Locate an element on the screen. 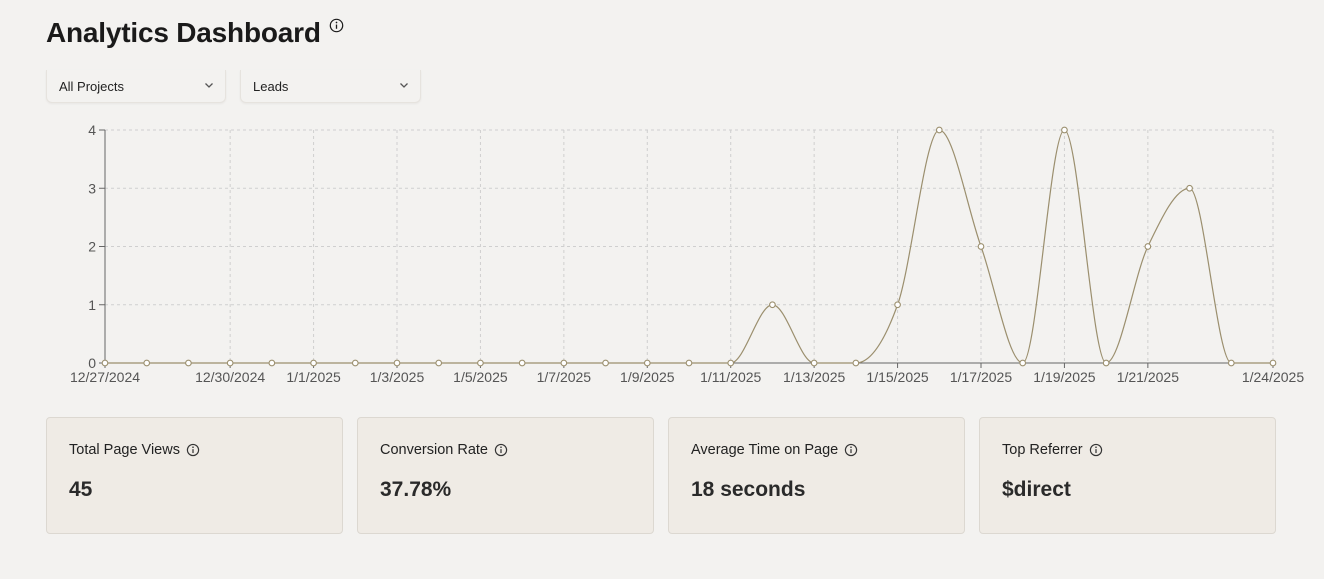 This screenshot has width=1324, height=579. stat-card-label: Average Time on Page is located at coordinates (765, 450).